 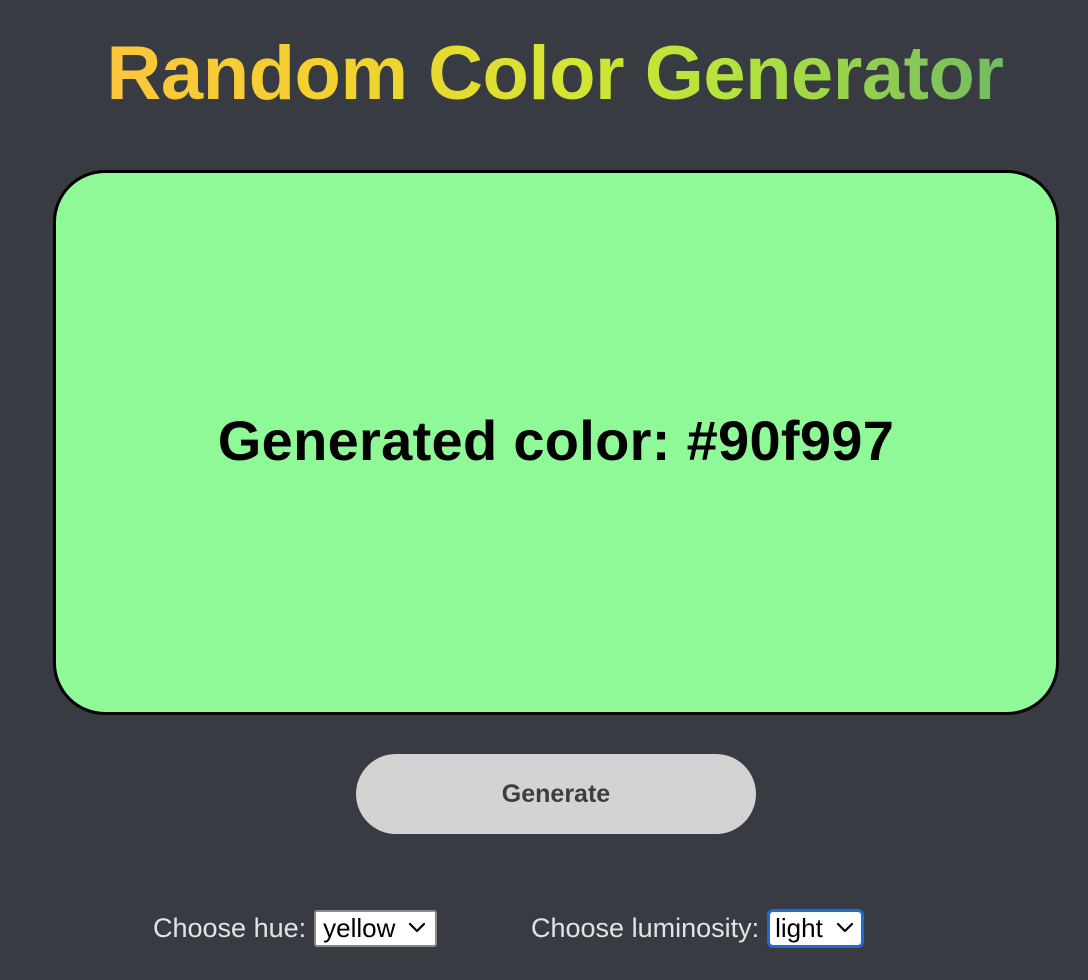 I want to click on hue-select: yellow, so click(x=376, y=928).